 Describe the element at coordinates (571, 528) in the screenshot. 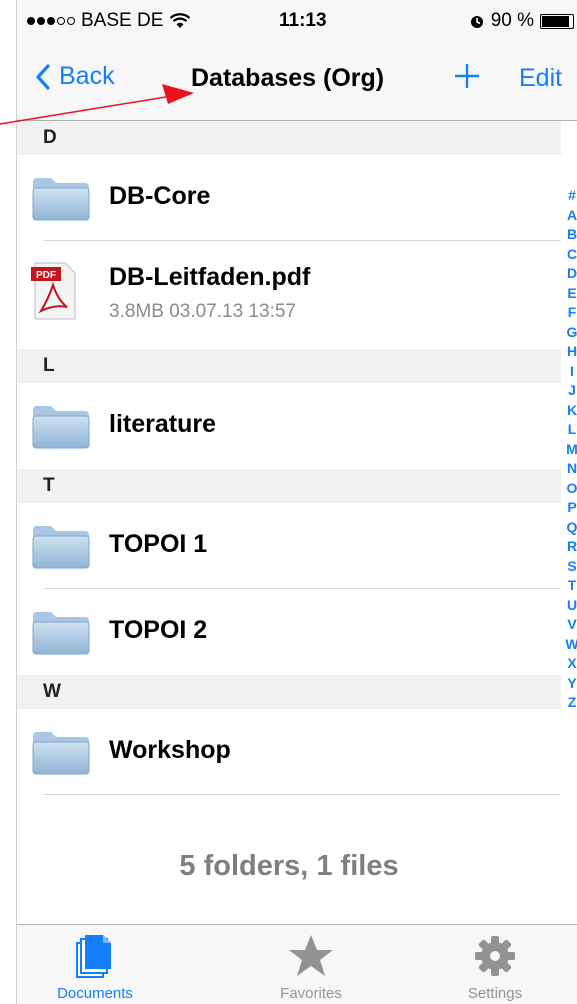

I see `index-letter: Q` at that location.